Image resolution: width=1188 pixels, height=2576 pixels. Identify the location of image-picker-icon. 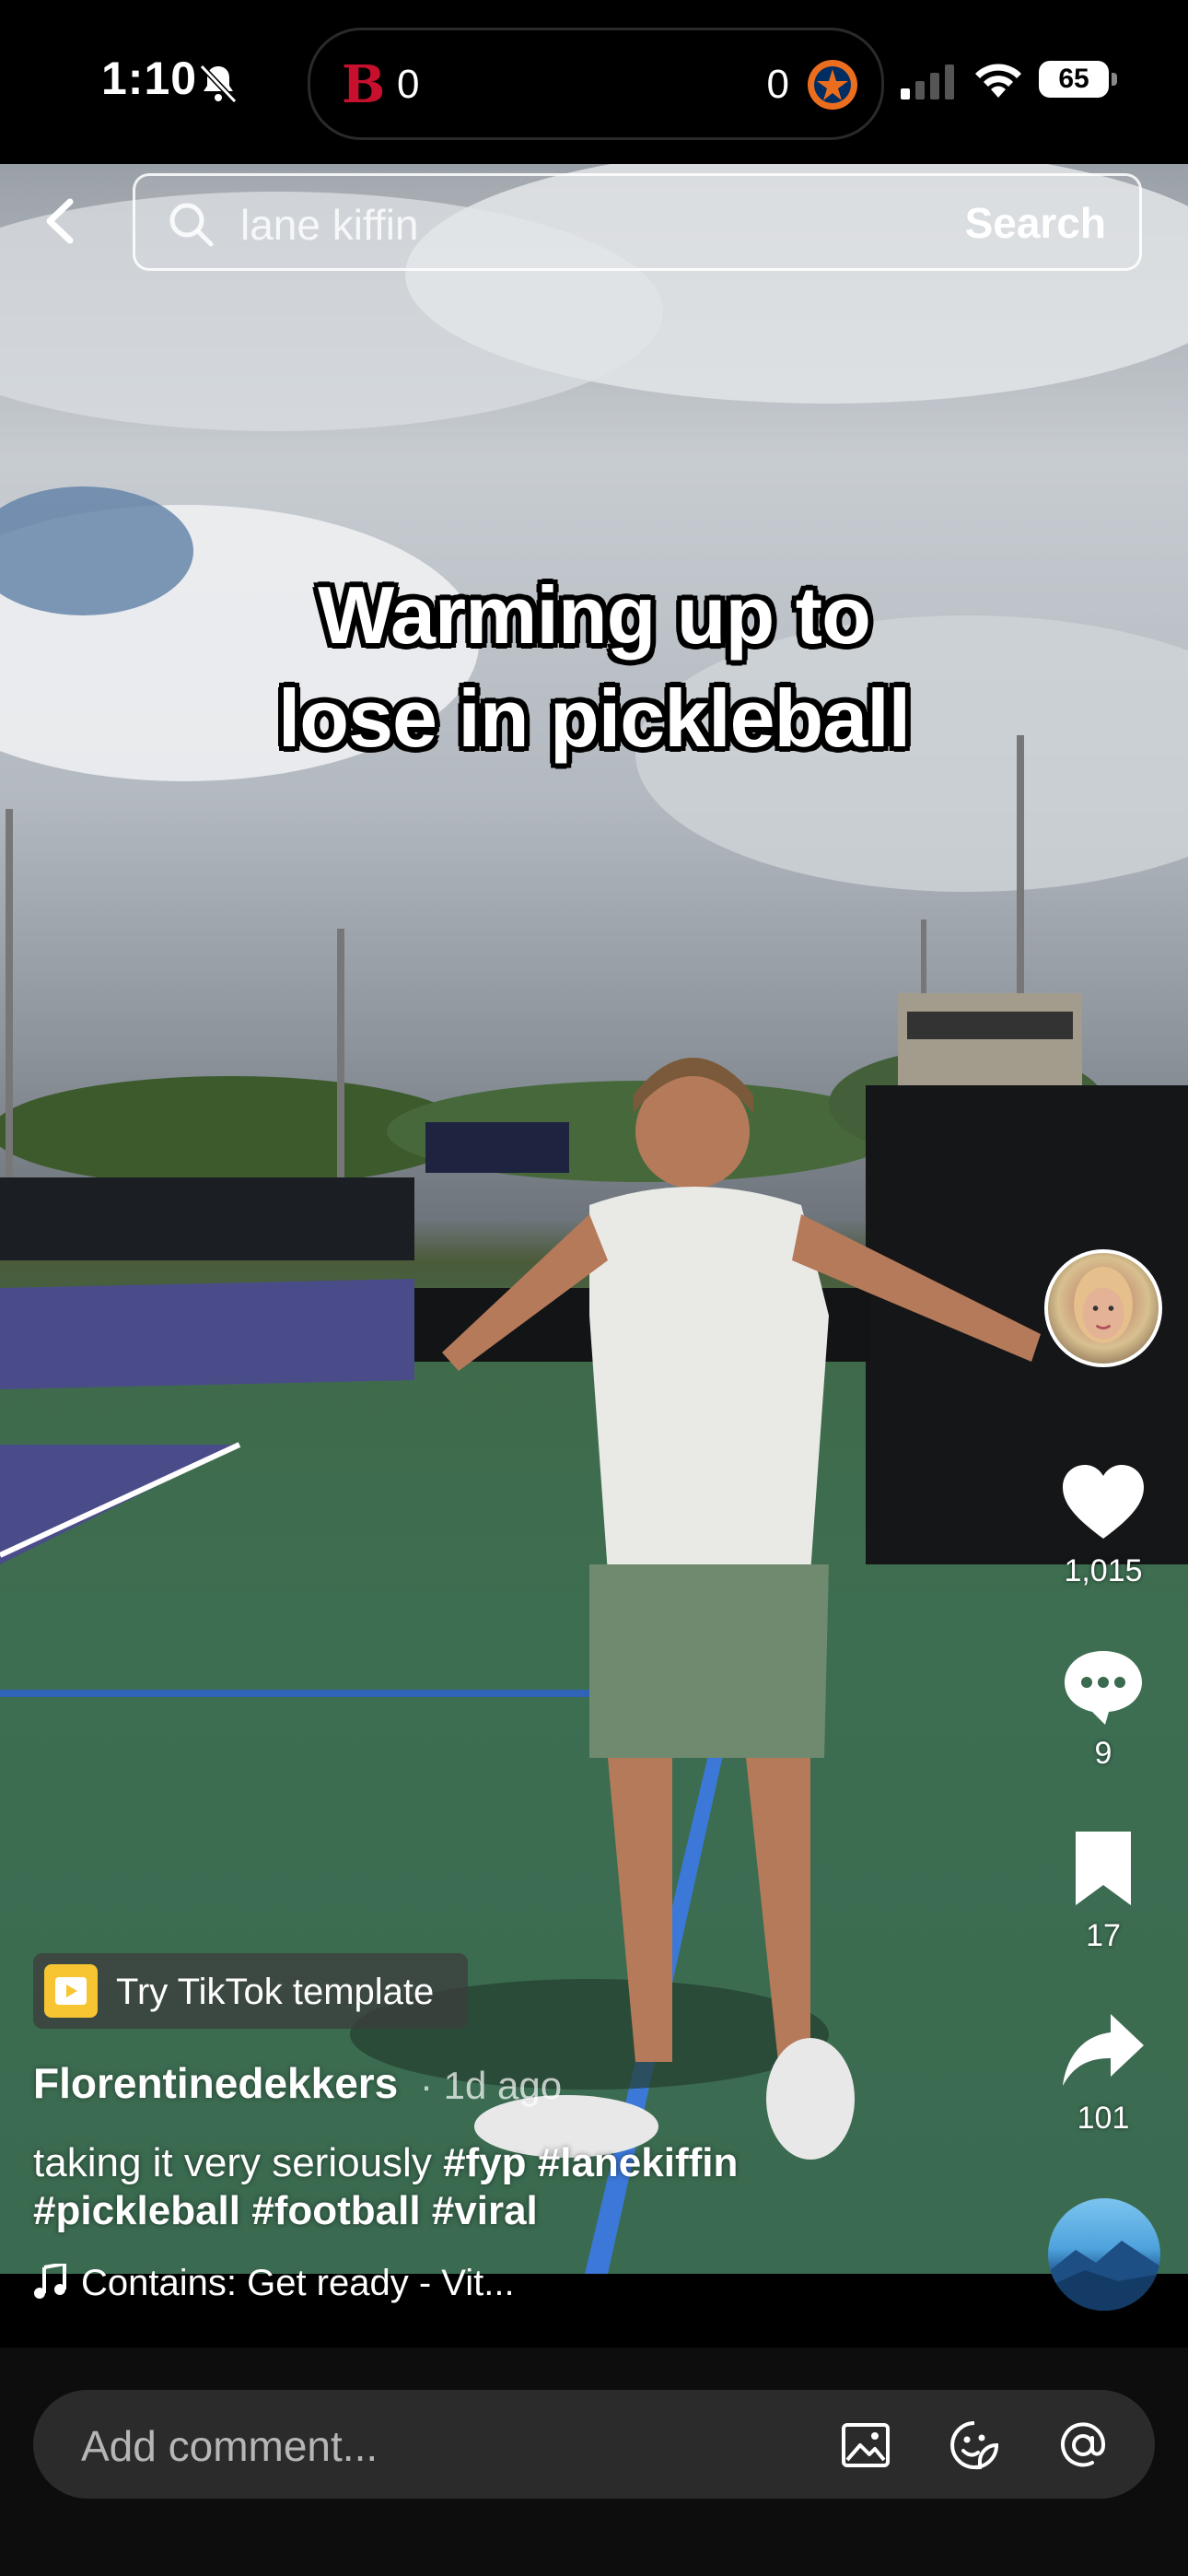
(865, 2445).